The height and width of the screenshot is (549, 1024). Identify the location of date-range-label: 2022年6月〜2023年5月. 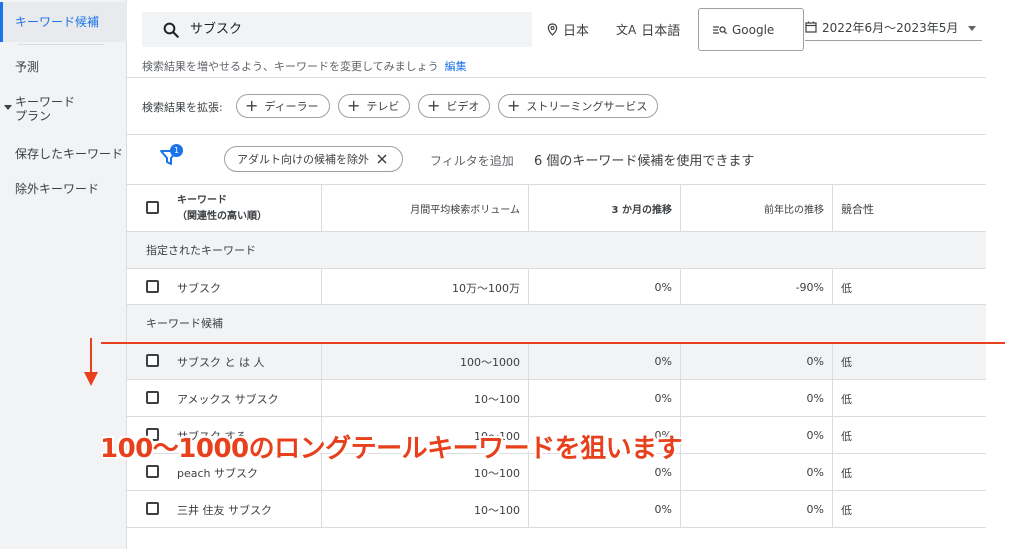
(890, 27).